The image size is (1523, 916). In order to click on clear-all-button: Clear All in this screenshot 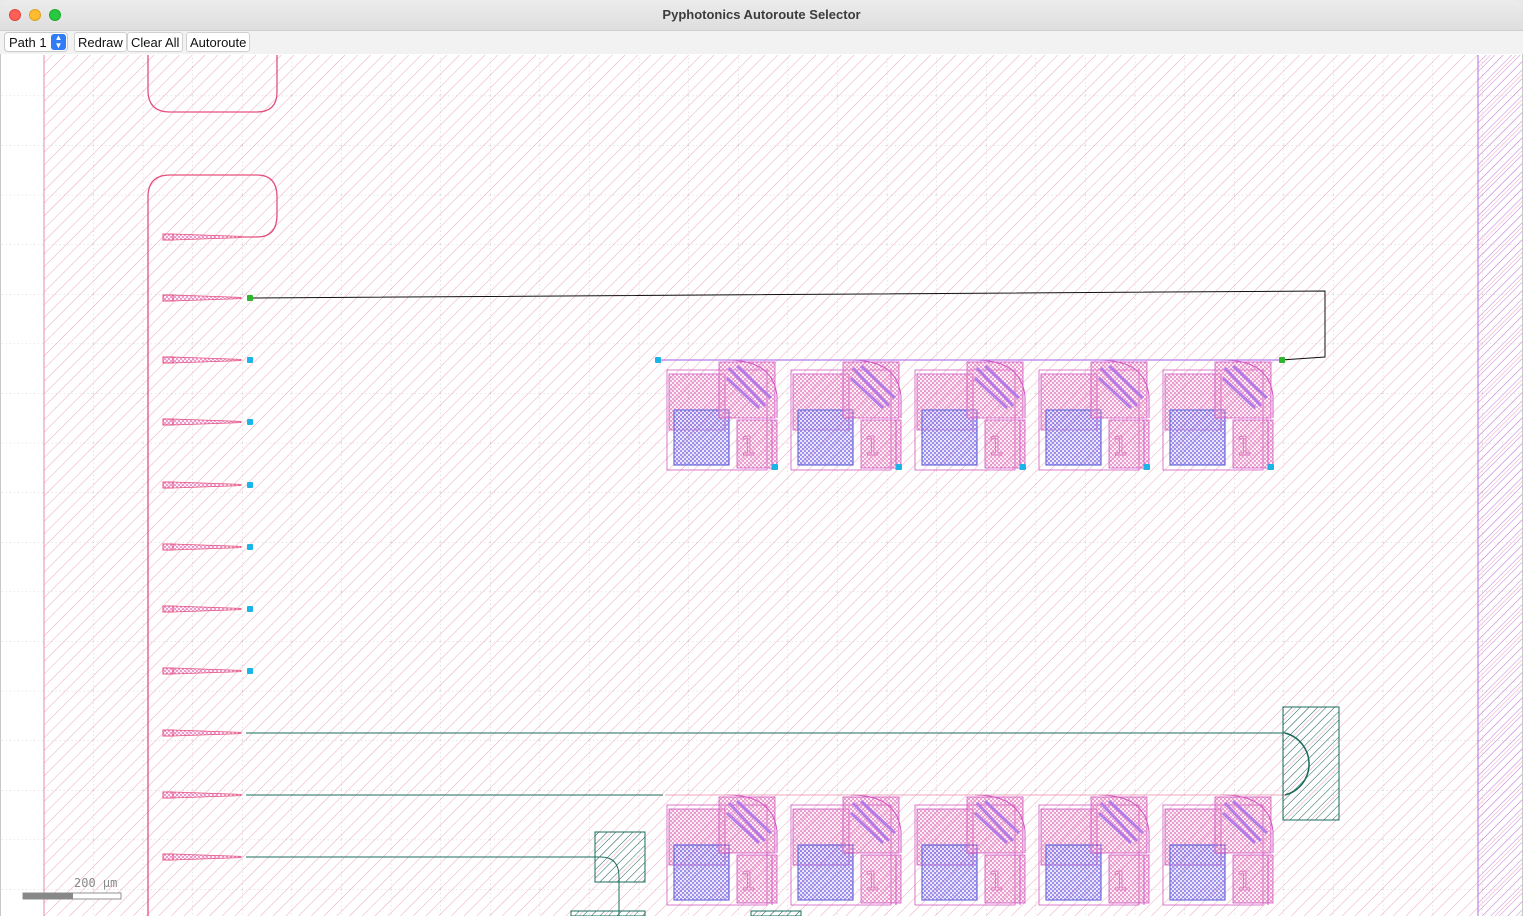, I will do `click(155, 42)`.